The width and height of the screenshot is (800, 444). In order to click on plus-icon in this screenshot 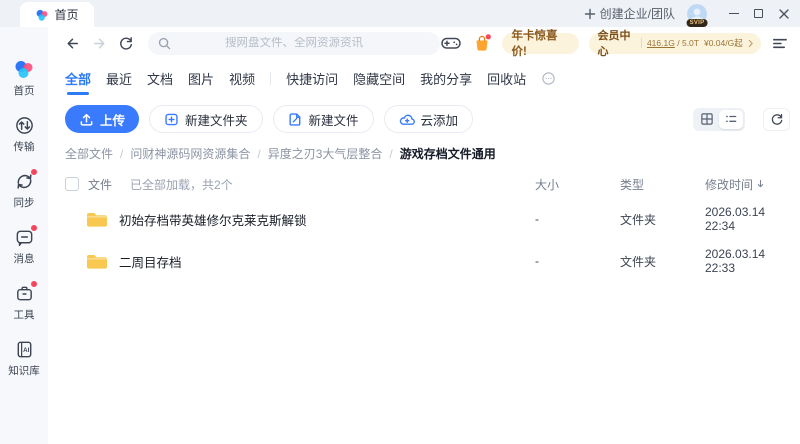, I will do `click(590, 14)`.